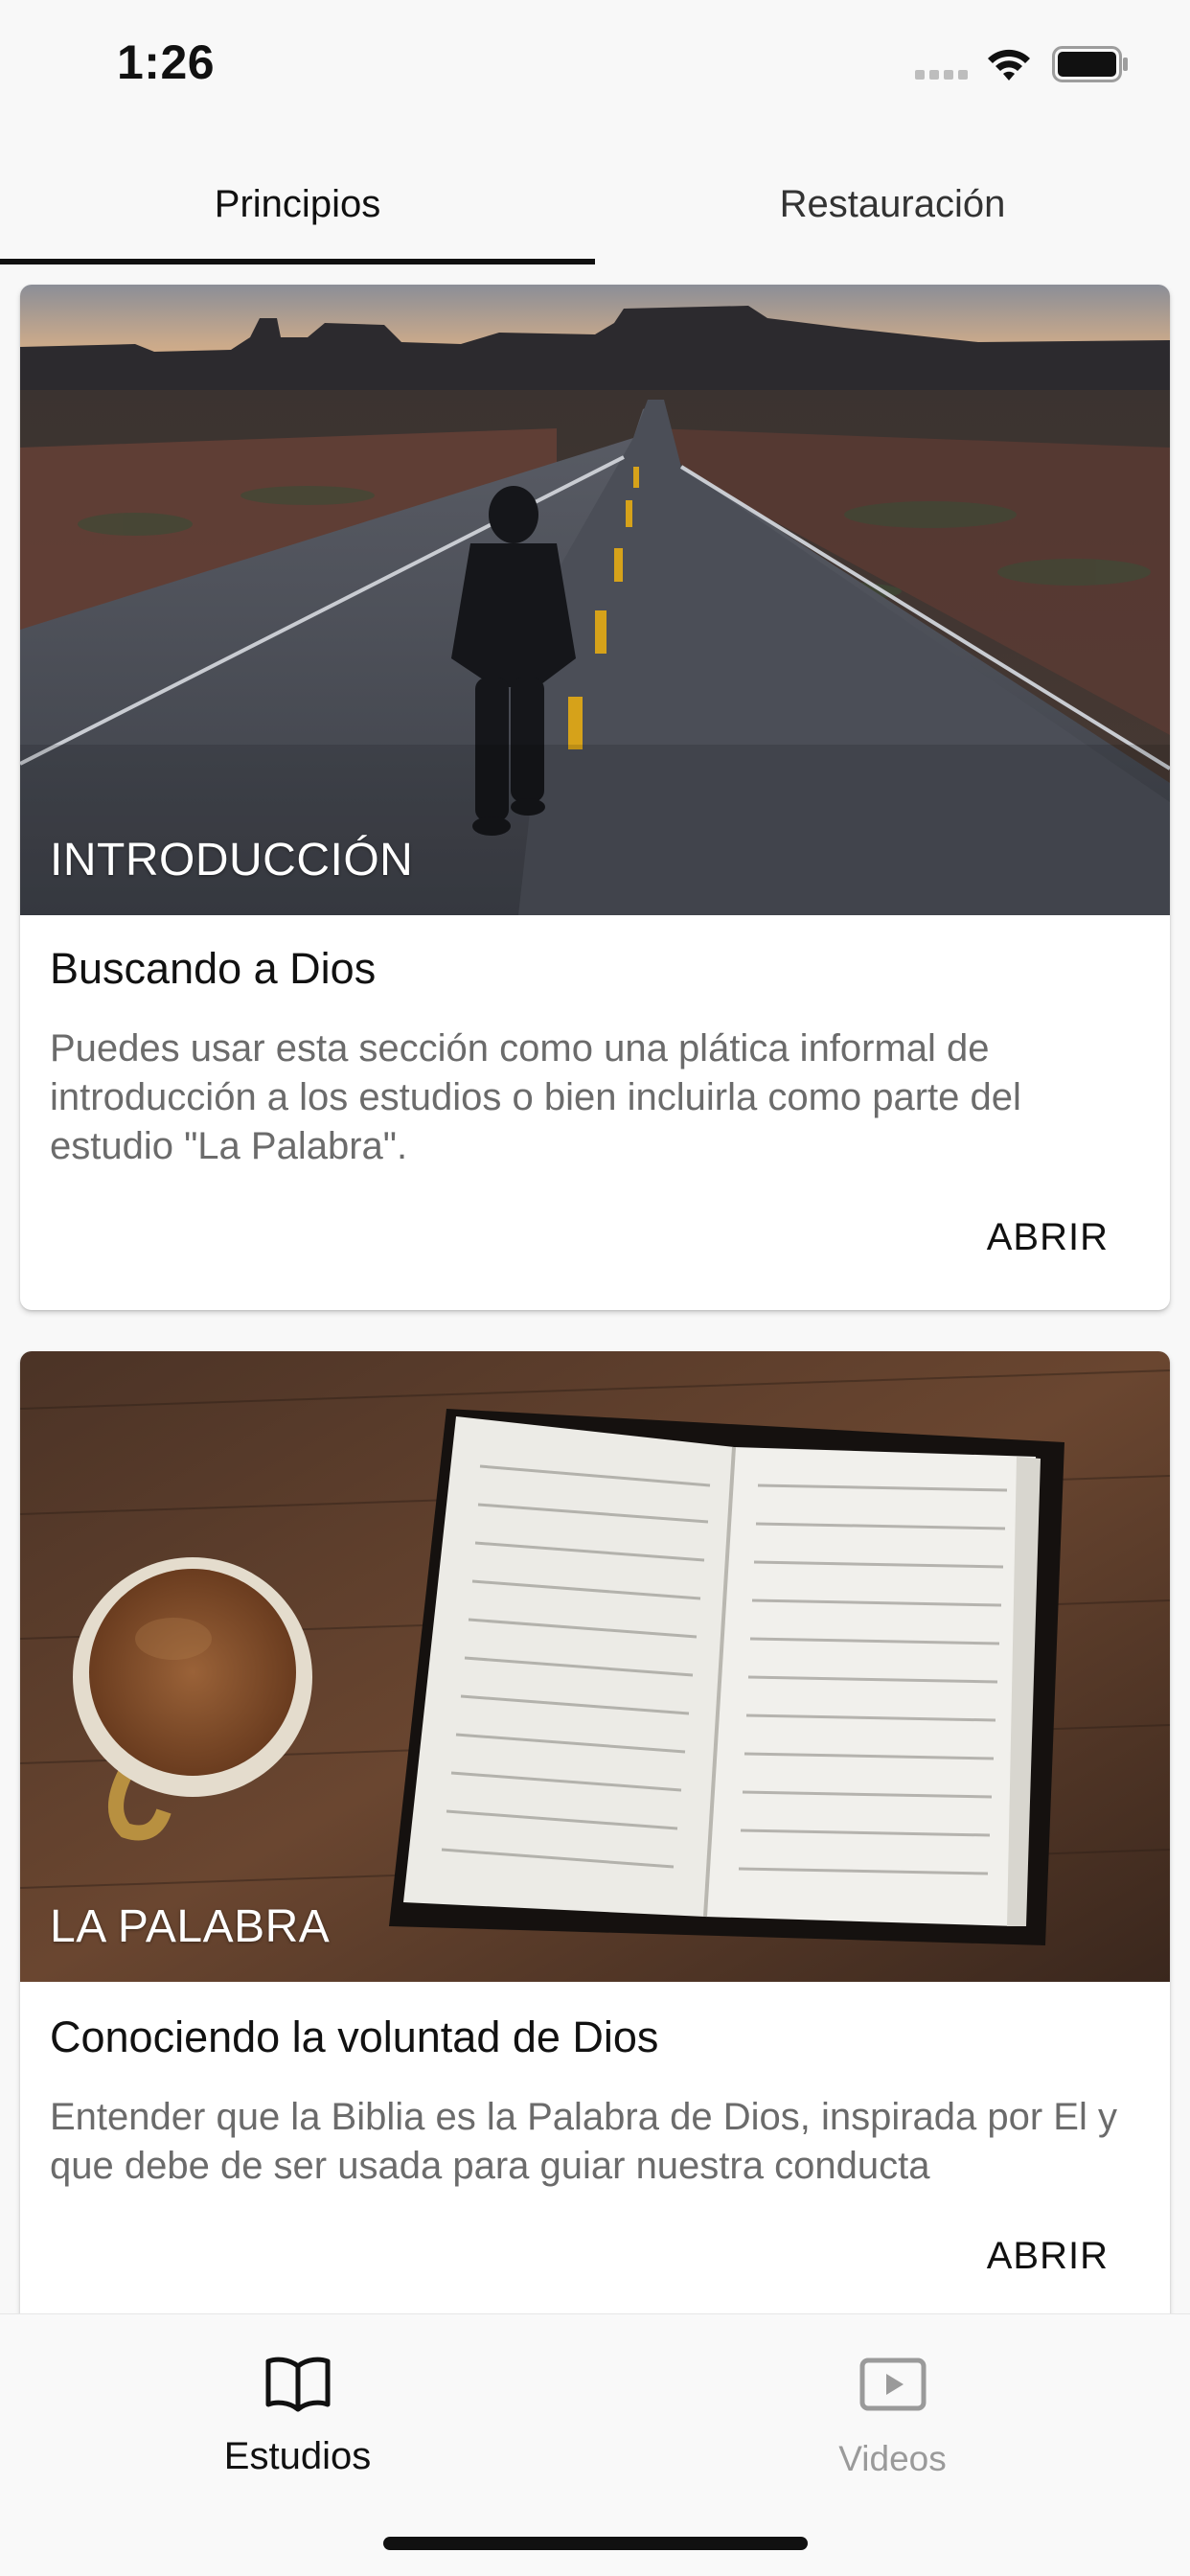 This screenshot has height=2576, width=1190. I want to click on book-open-icon, so click(298, 2384).